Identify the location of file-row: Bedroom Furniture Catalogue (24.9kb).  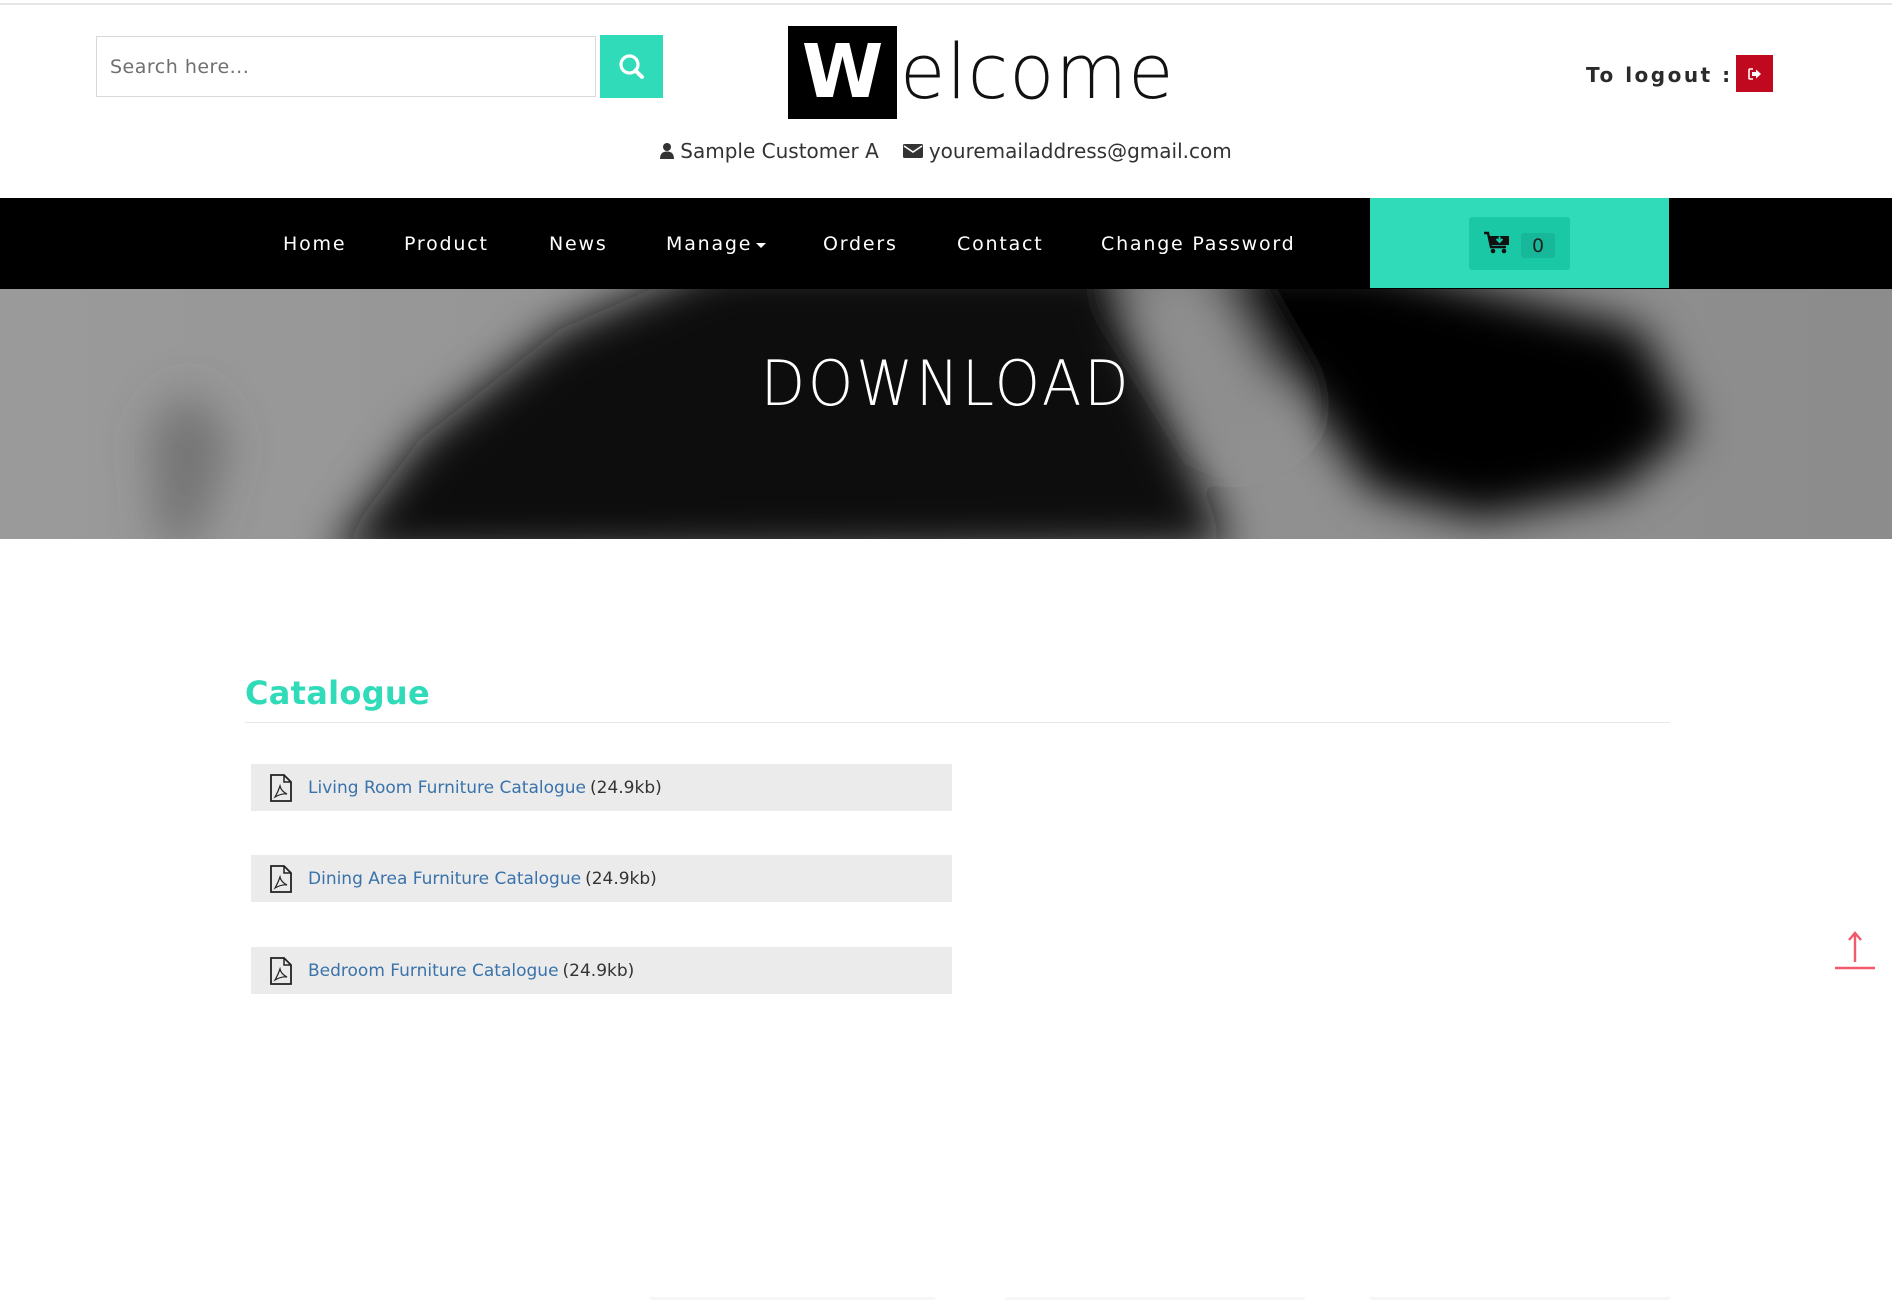
(601, 970).